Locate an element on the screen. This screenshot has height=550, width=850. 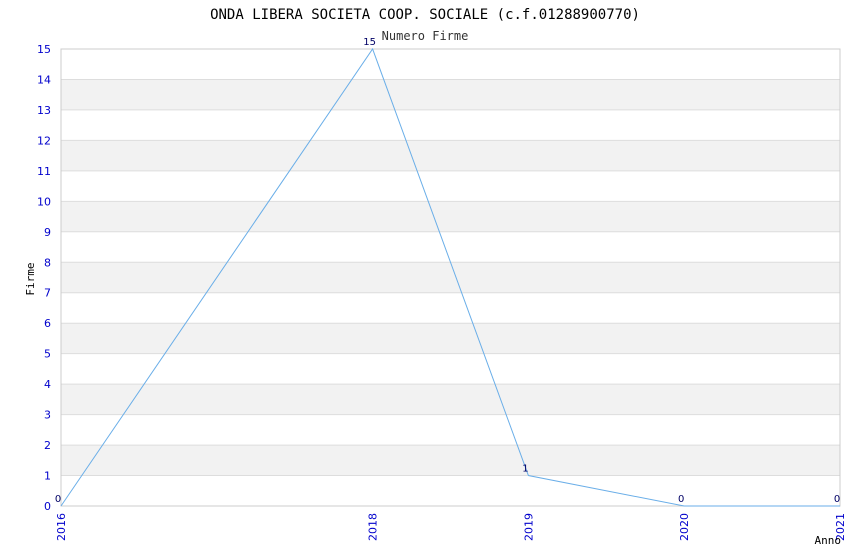
y-tick-label: 14 is located at coordinates (44, 79).